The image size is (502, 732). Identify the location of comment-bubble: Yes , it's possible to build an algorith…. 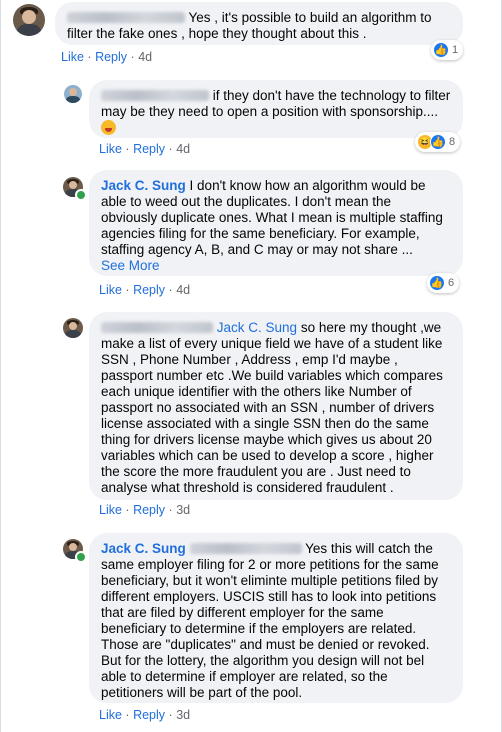
(259, 23).